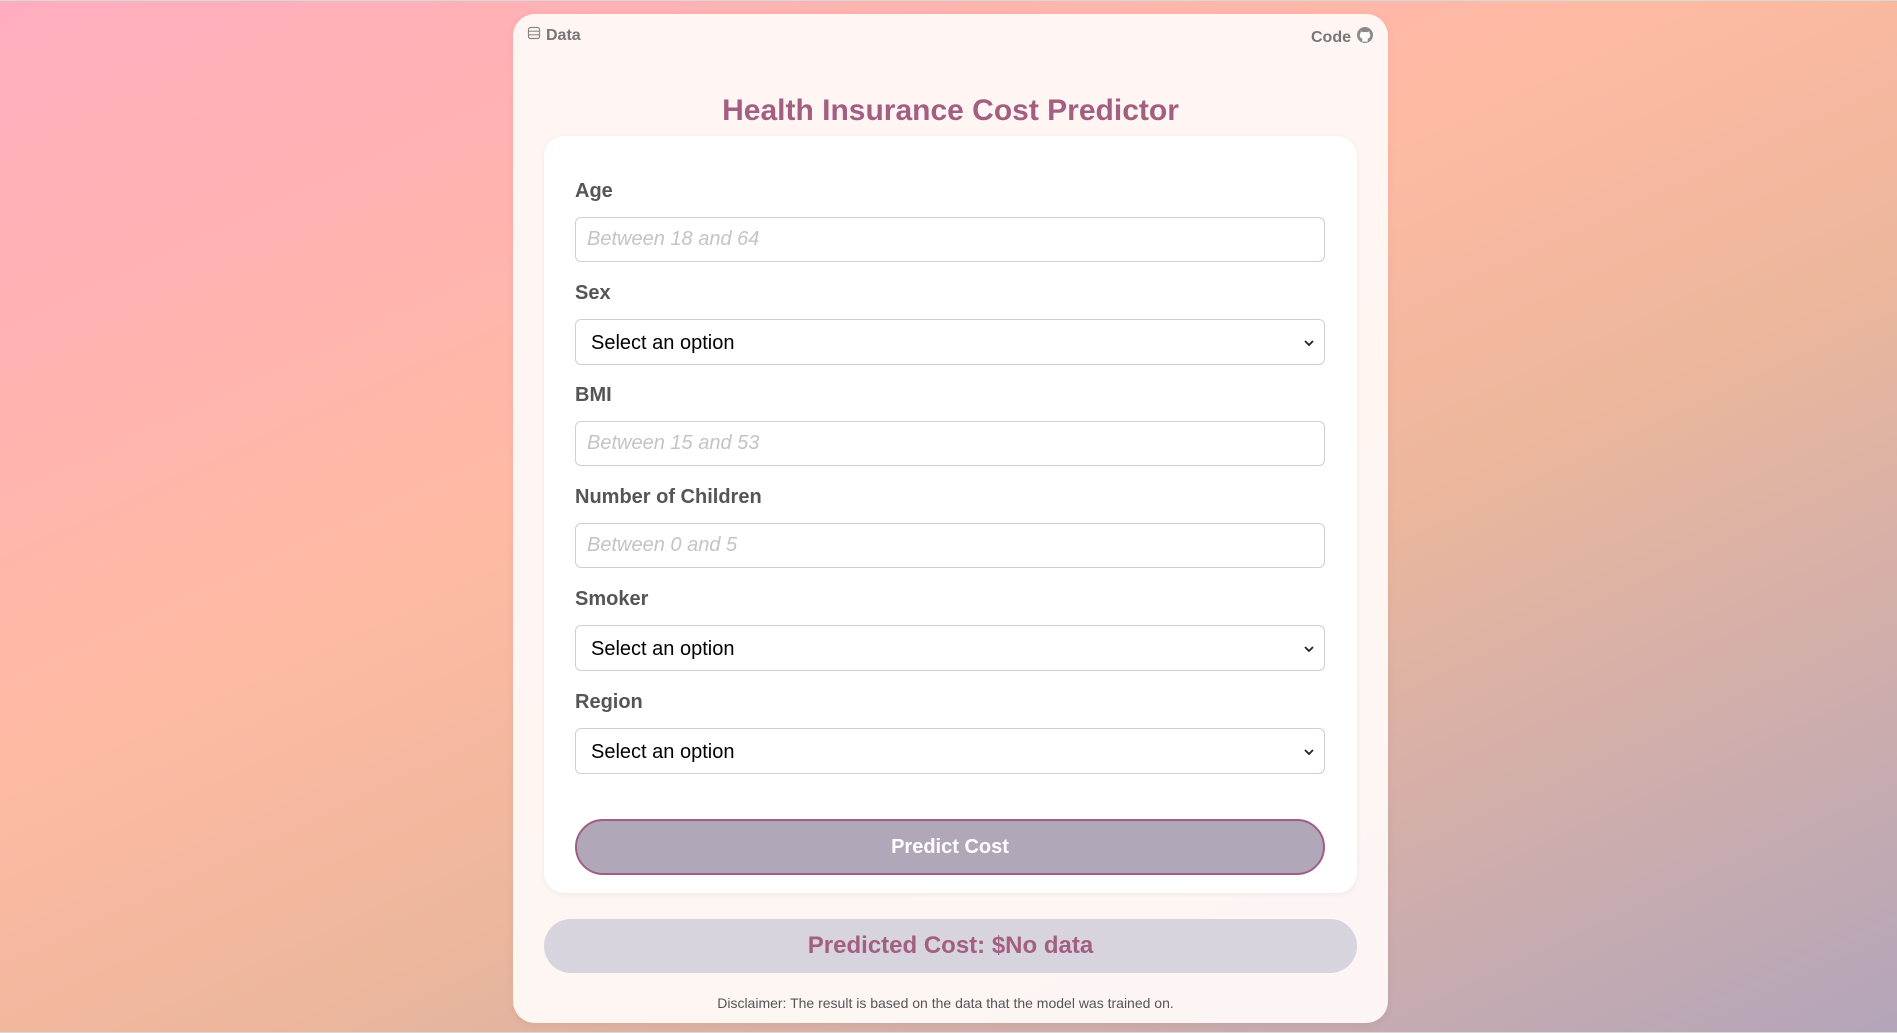 Image resolution: width=1897 pixels, height=1033 pixels. I want to click on github-icon, so click(1365, 37).